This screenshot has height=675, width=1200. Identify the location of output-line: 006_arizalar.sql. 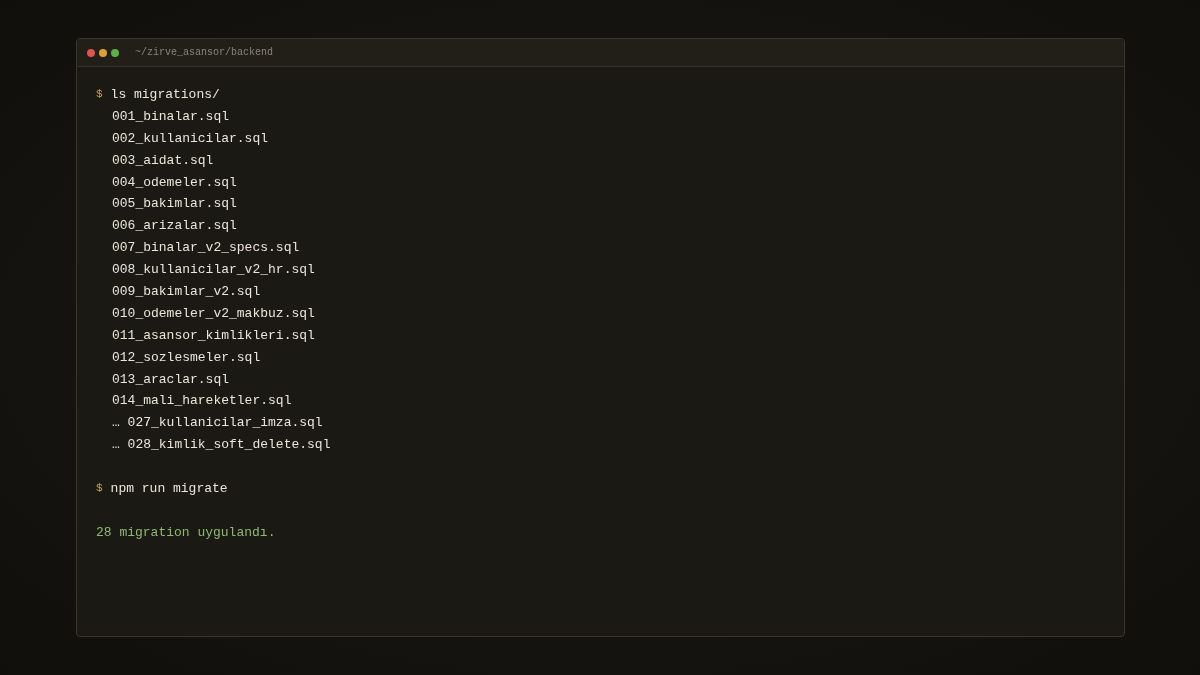
(174, 226).